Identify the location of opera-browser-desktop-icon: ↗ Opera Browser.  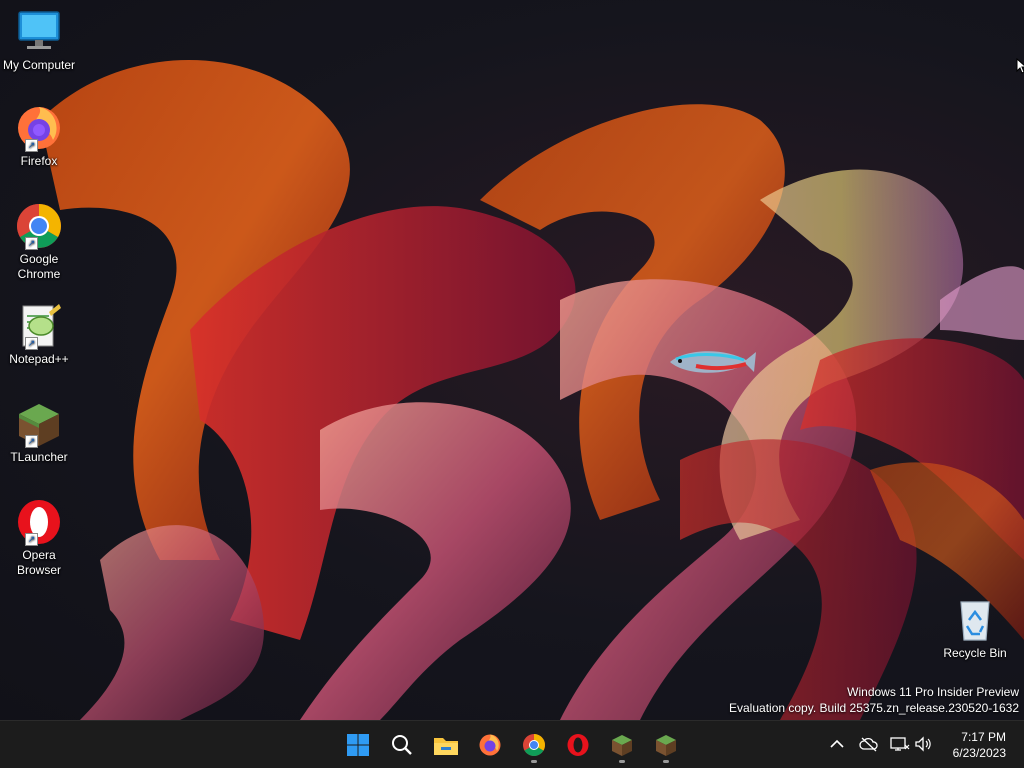
(39, 538).